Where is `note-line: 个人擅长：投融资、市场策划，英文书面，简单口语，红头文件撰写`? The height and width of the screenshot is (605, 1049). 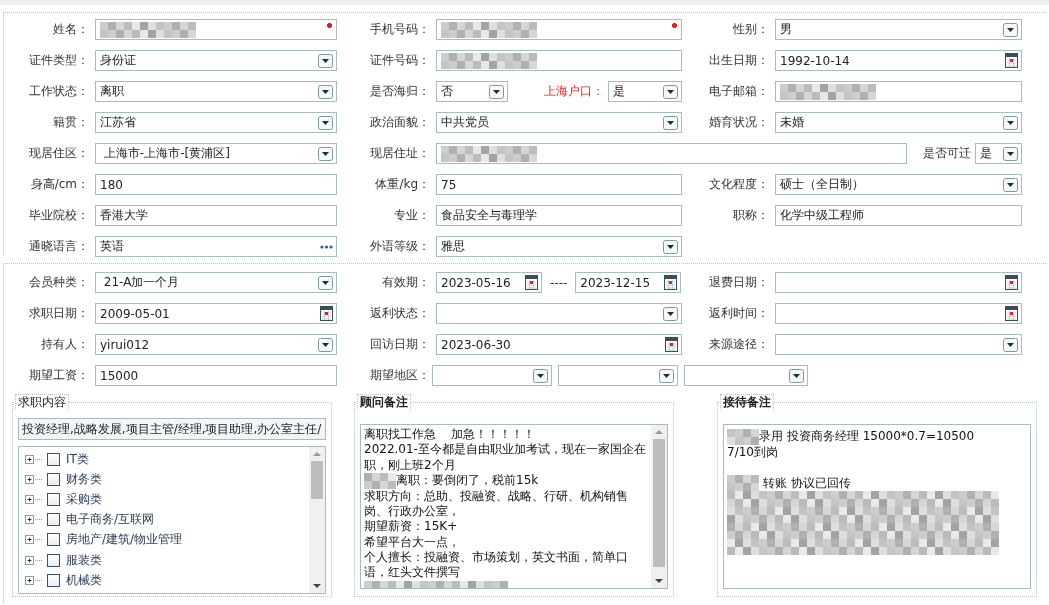
note-line: 个人擅长：投融资、市场策划，英文书面，简单口语，红头文件撰写 is located at coordinates (496, 565).